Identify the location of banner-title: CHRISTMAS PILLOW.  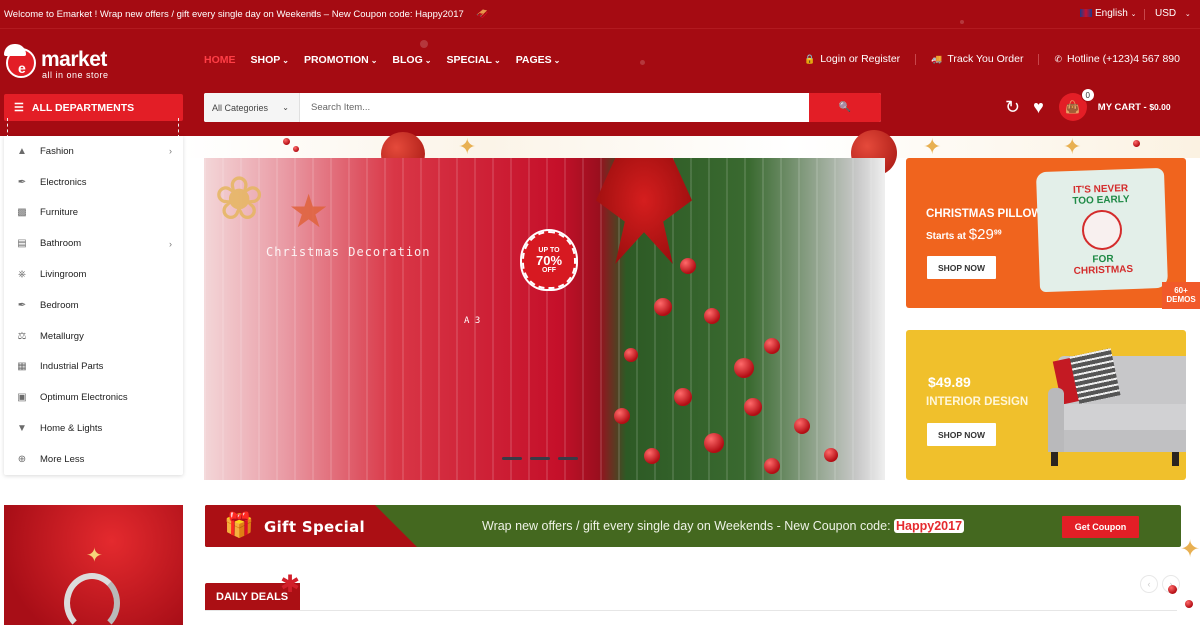
(984, 214).